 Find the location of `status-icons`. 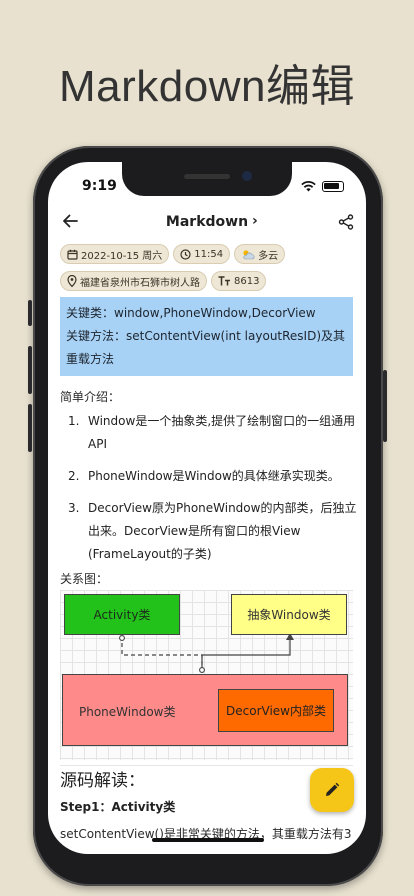

status-icons is located at coordinates (322, 186).